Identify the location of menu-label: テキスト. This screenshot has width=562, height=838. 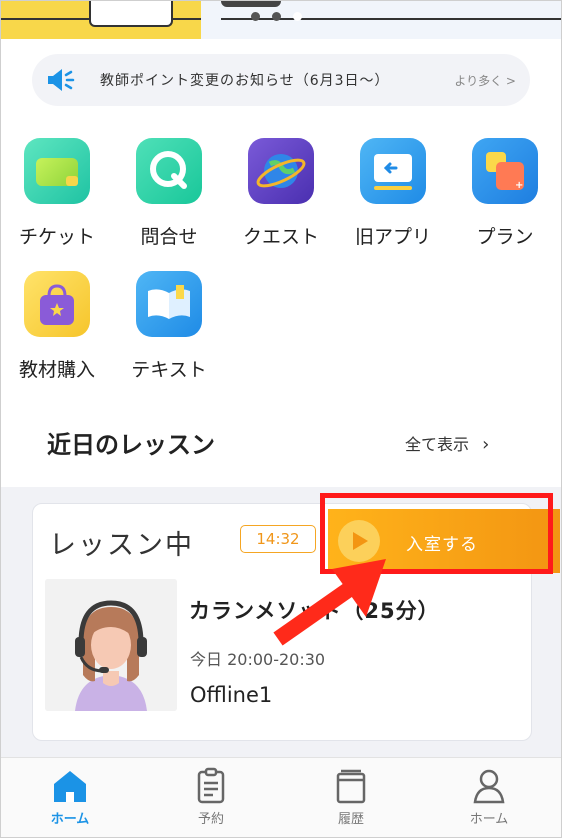
(169, 370).